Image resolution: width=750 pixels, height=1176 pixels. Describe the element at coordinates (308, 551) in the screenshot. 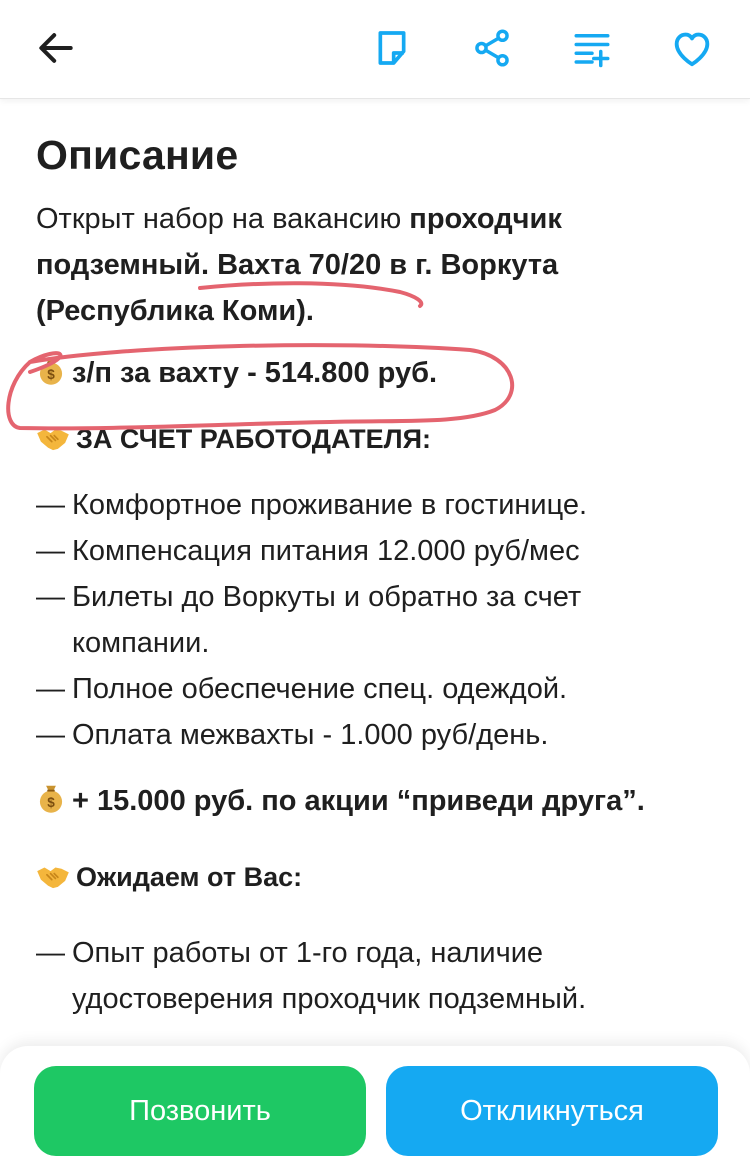

I see `list-item: — Компенсация питания 12.000 руб/мес` at that location.